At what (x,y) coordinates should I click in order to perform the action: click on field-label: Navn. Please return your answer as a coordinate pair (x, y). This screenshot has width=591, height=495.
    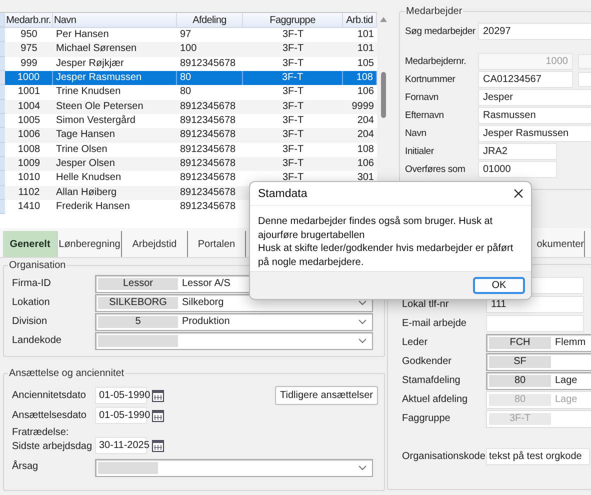
    Looking at the image, I should click on (416, 133).